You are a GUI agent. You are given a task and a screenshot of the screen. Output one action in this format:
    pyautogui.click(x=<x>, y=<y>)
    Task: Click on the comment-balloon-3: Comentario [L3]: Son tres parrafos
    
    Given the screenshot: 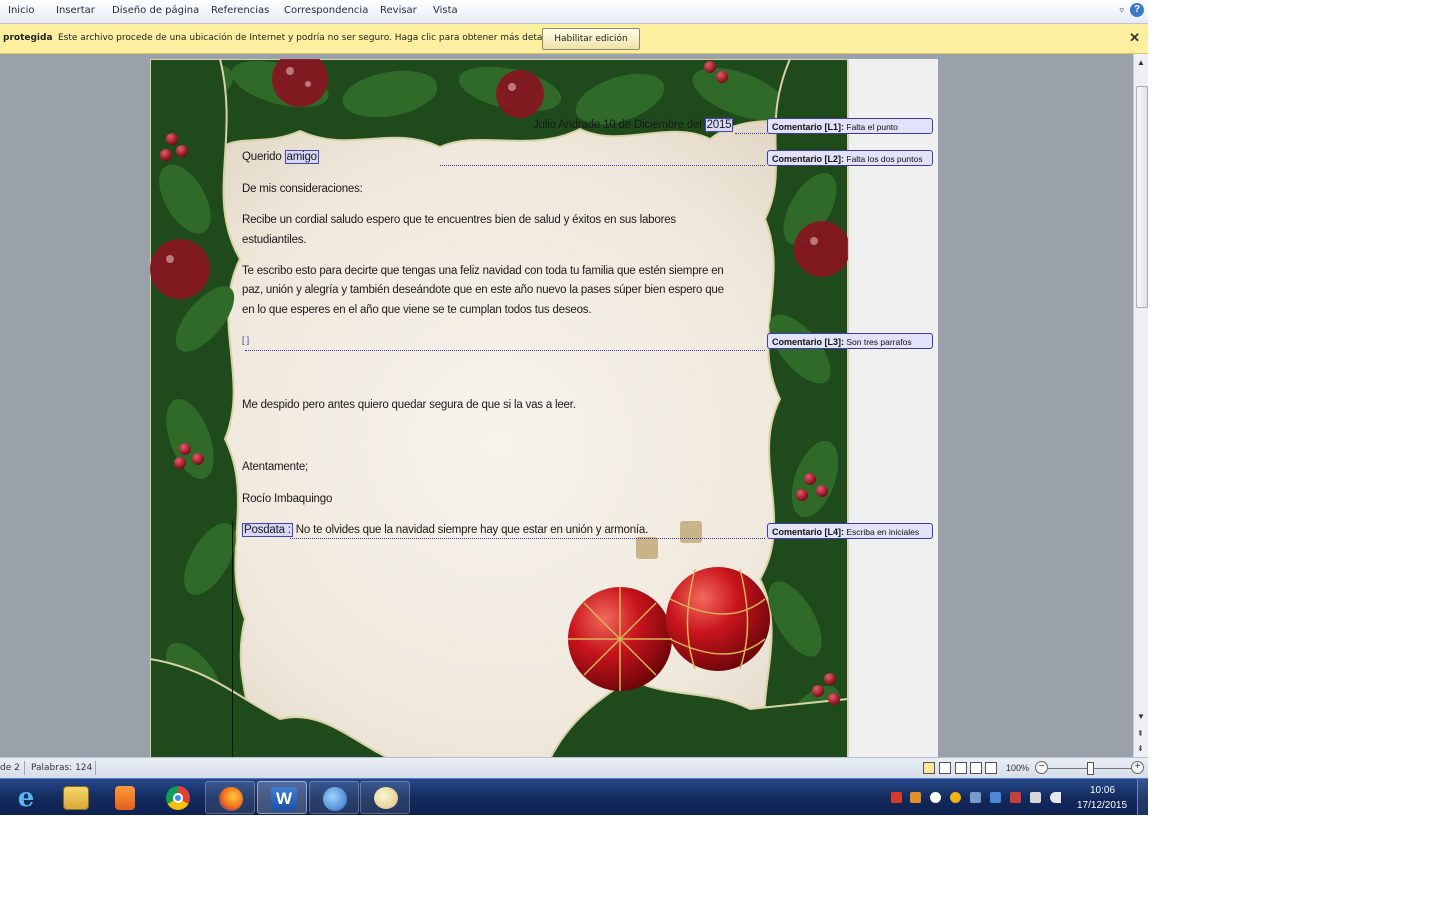 What is the action you would take?
    pyautogui.click(x=850, y=341)
    